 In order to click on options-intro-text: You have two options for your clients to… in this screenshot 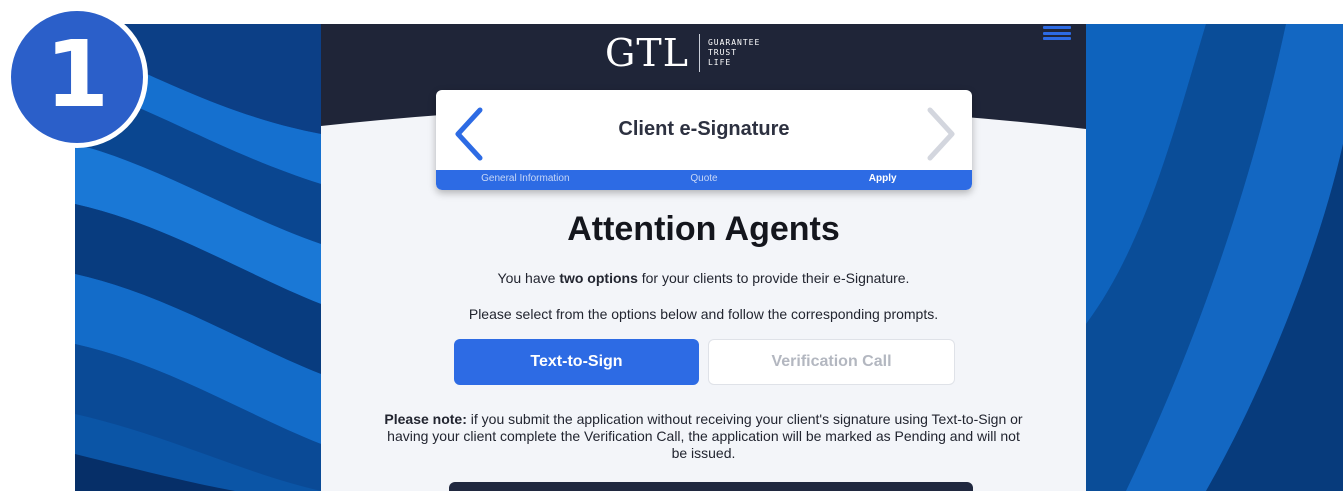, I will do `click(703, 278)`.